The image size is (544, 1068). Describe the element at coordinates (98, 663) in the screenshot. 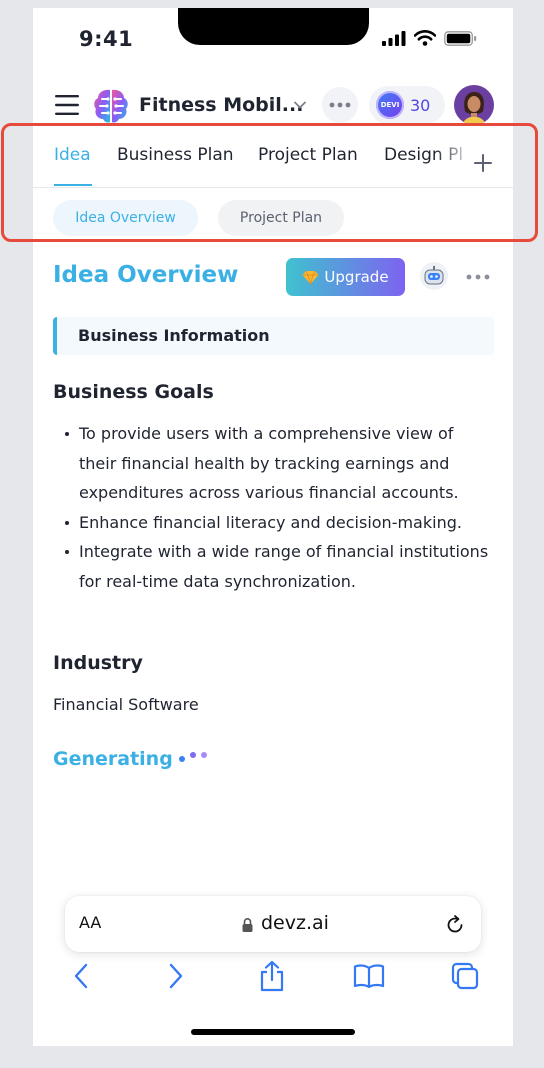

I see `industry-heading: Industry` at that location.